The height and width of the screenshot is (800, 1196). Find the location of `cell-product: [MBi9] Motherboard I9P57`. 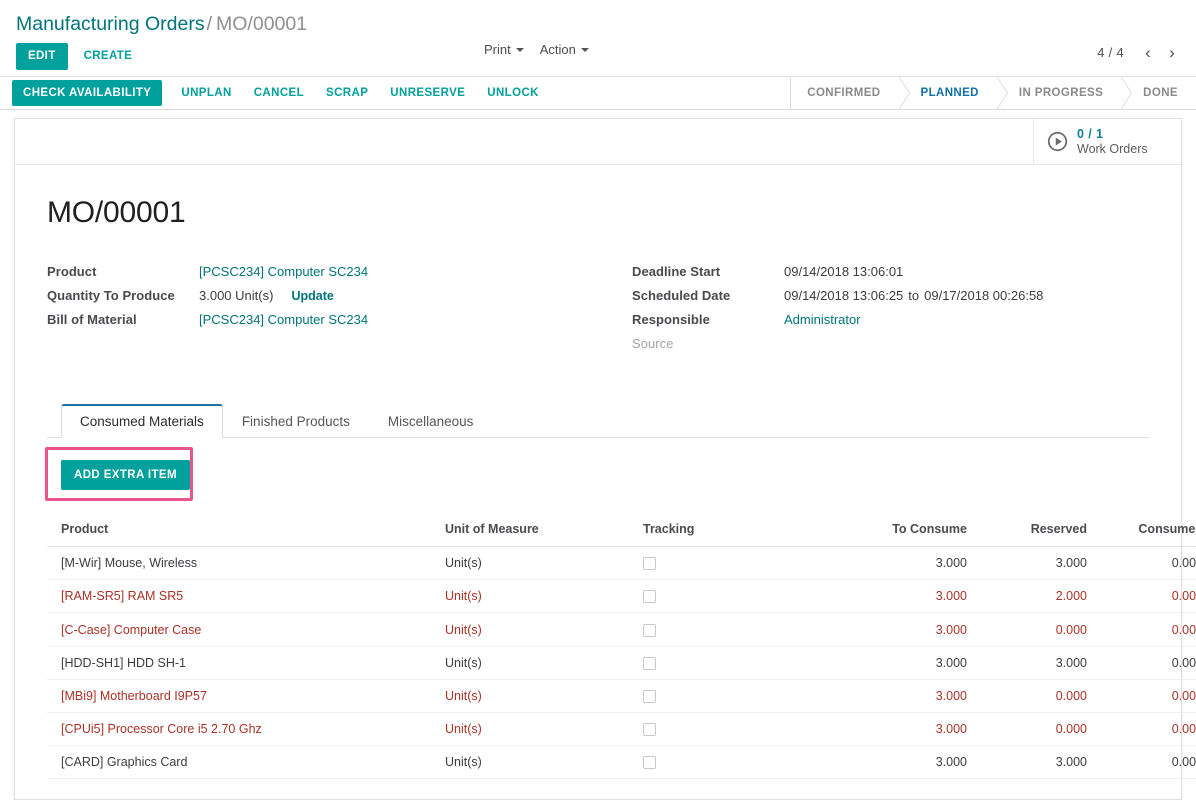

cell-product: [MBi9] Motherboard I9P57 is located at coordinates (242, 696).